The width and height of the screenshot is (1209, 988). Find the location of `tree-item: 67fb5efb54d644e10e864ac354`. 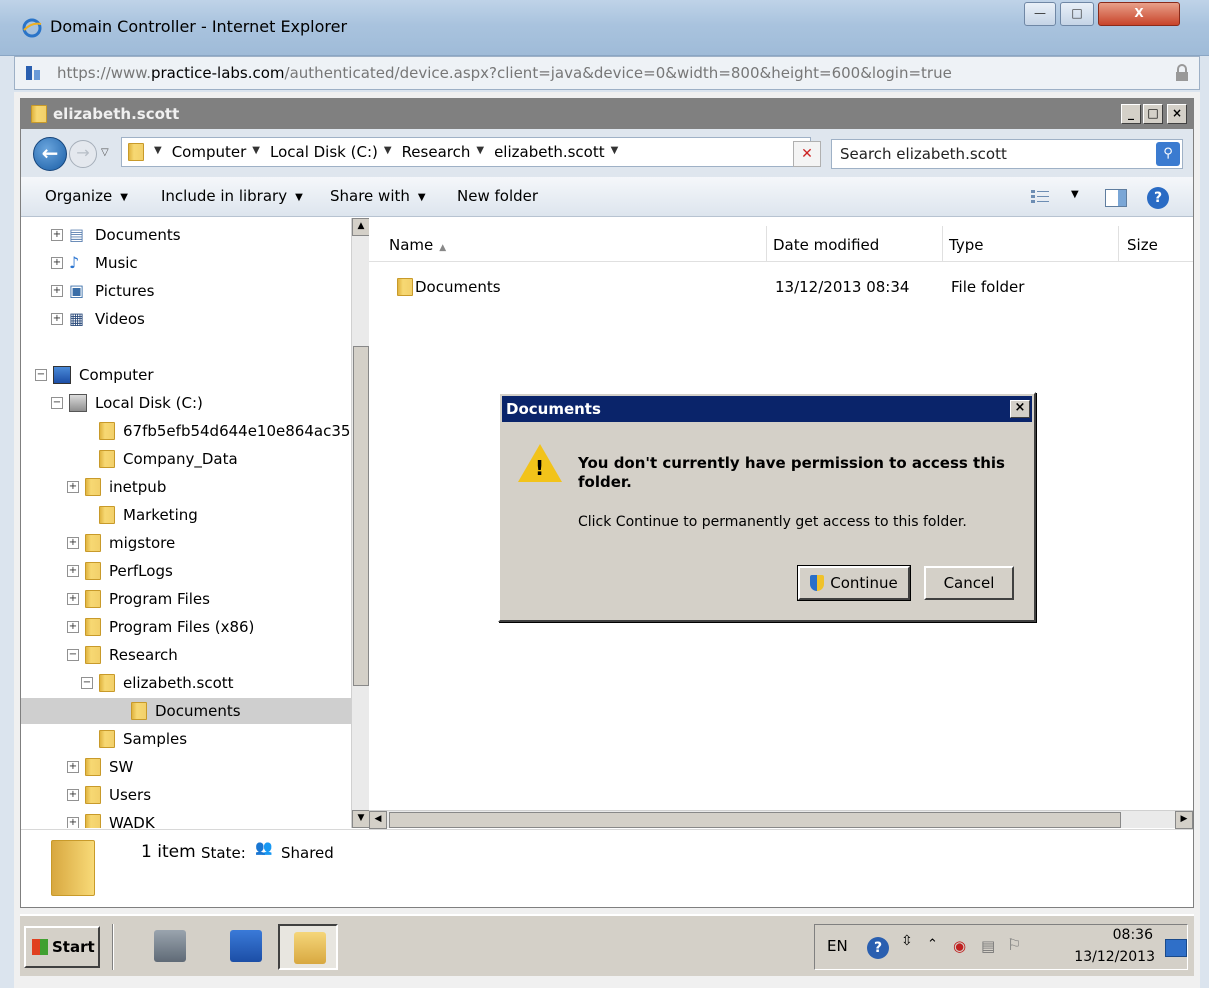

tree-item: 67fb5efb54d644e10e864ac354 is located at coordinates (216, 431).